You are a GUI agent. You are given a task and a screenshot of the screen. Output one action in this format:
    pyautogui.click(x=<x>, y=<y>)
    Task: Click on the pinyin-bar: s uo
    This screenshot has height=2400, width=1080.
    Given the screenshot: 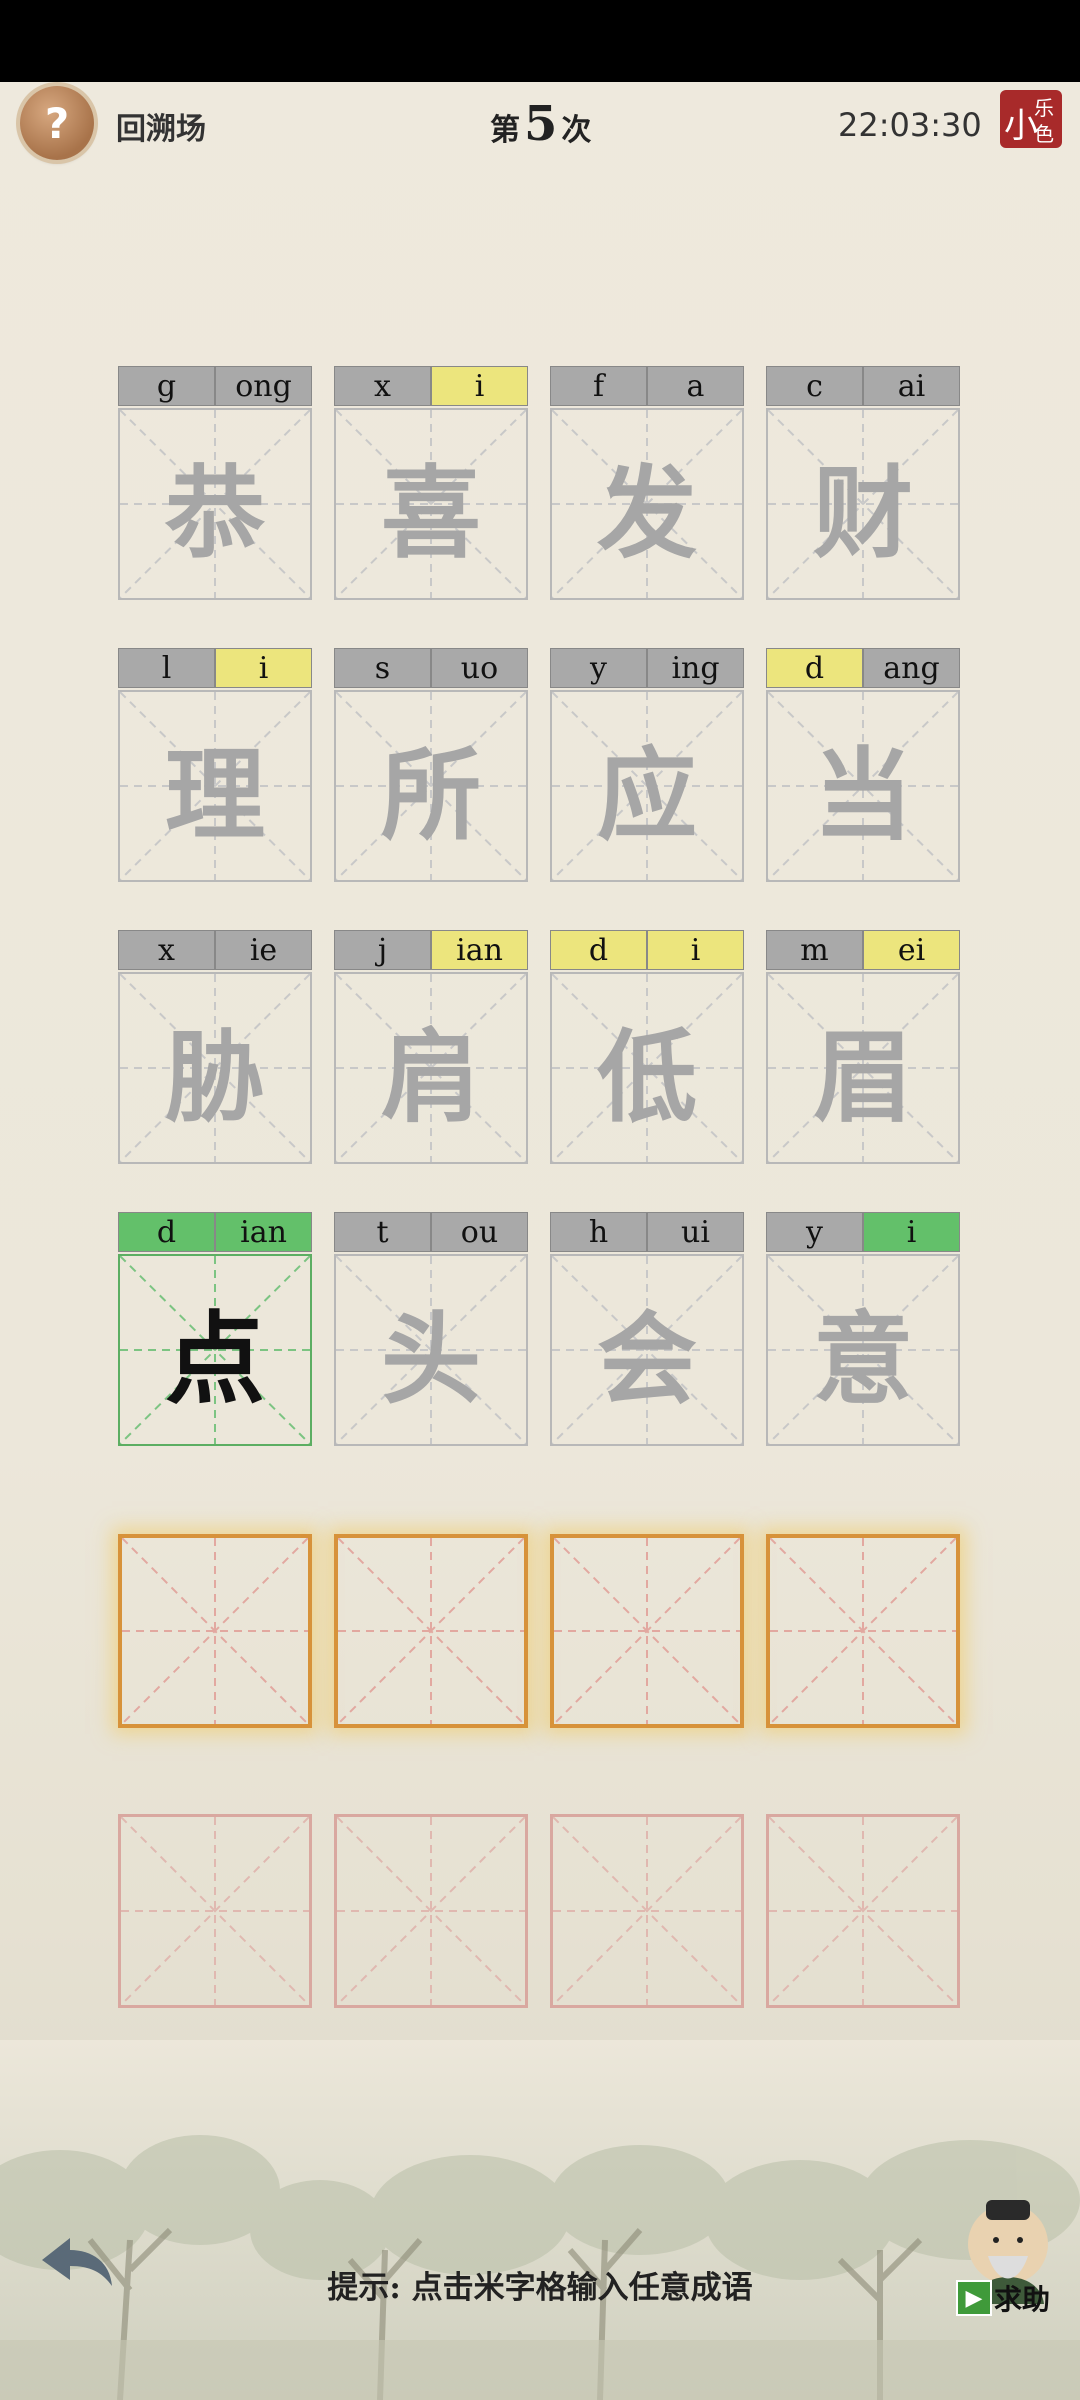 What is the action you would take?
    pyautogui.click(x=431, y=669)
    